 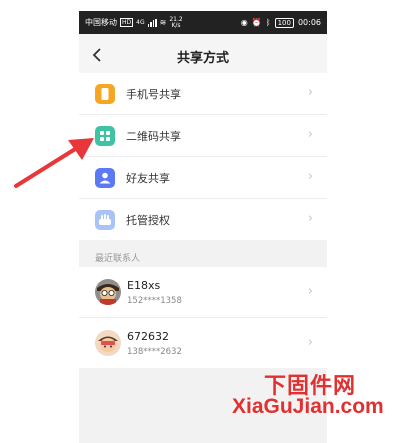 I want to click on contact-phone: 138****2632, so click(x=154, y=352).